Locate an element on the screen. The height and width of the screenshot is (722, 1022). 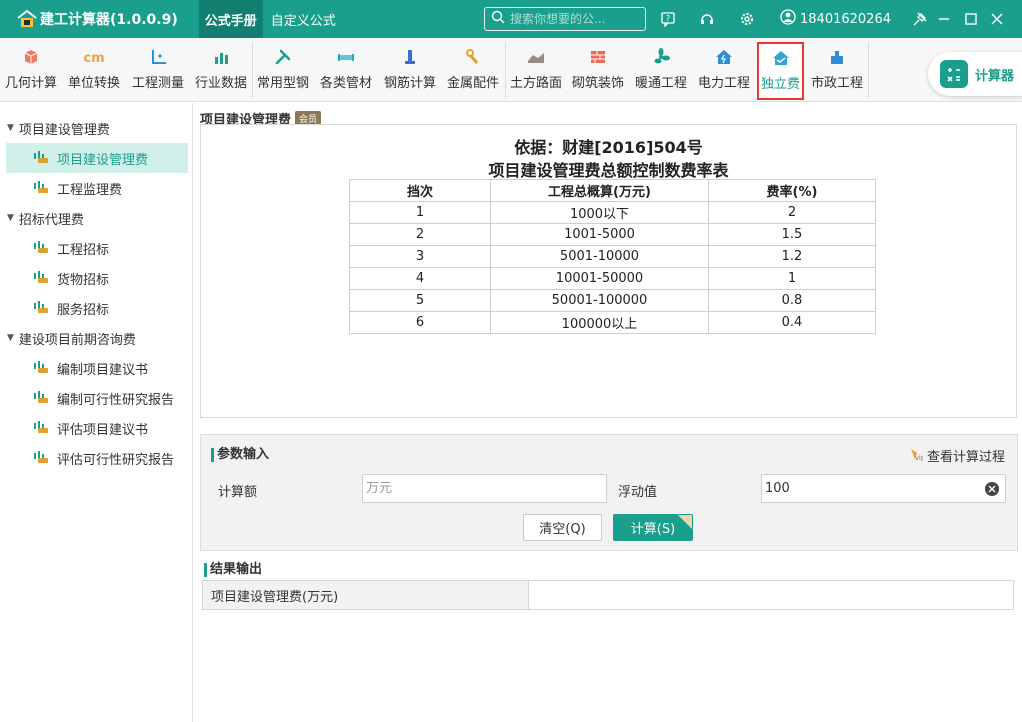
tool-hvac: 暖通工程 is located at coordinates (661, 69).